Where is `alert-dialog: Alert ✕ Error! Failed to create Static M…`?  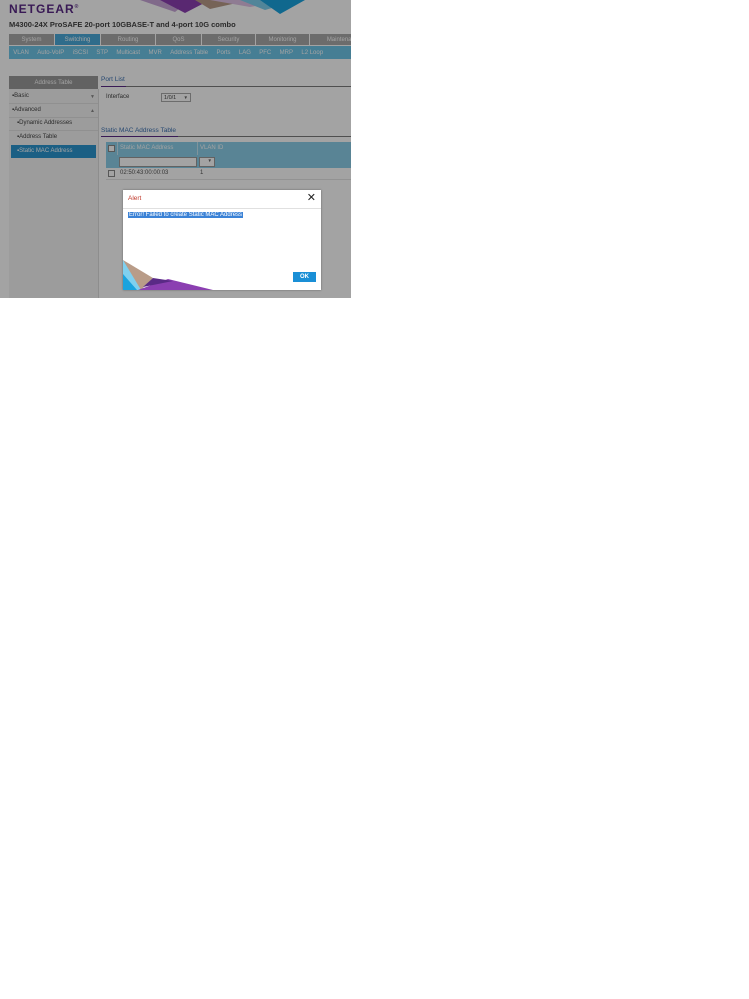
alert-dialog: Alert ✕ Error! Failed to create Static M… is located at coordinates (222, 240).